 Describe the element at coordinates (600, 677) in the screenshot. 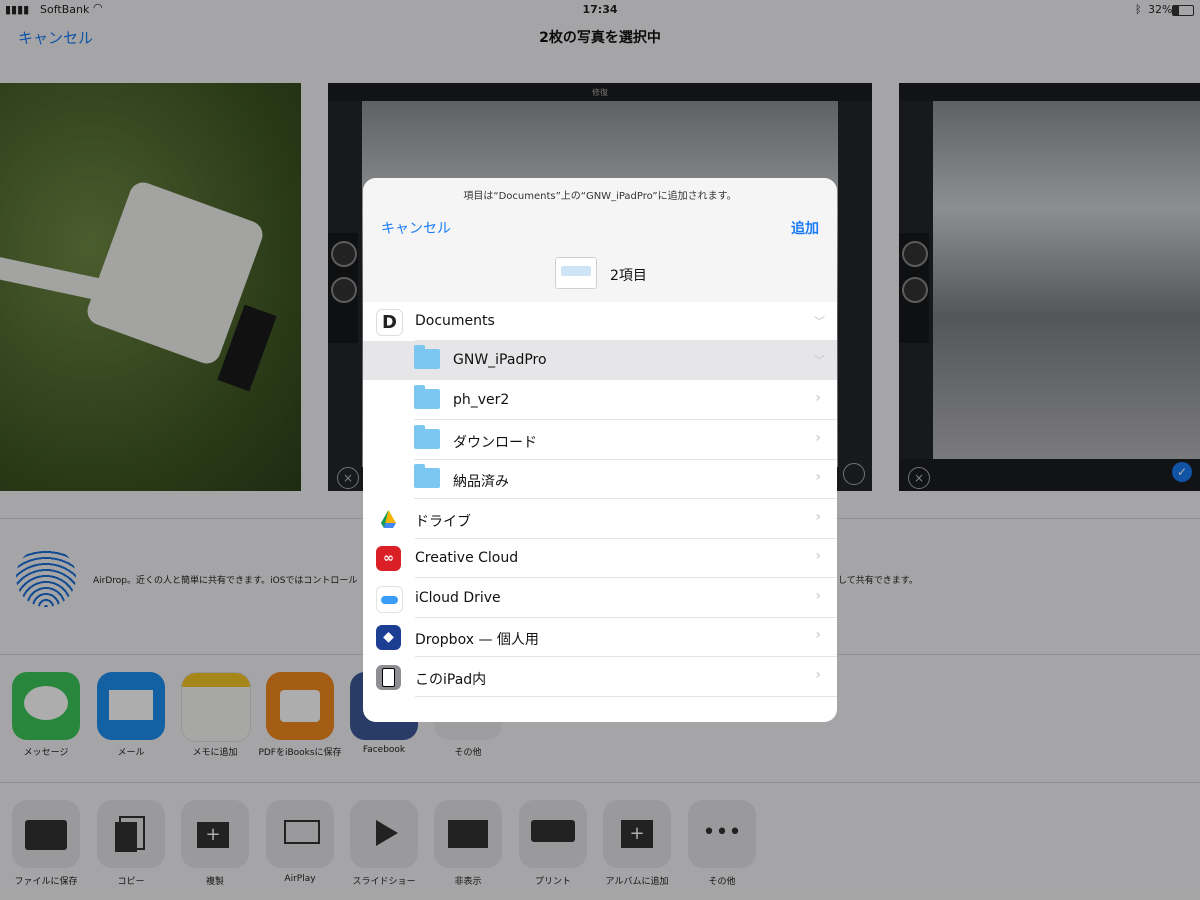

I see `location-row-on-my-ipad: このiPad内 ›` at that location.